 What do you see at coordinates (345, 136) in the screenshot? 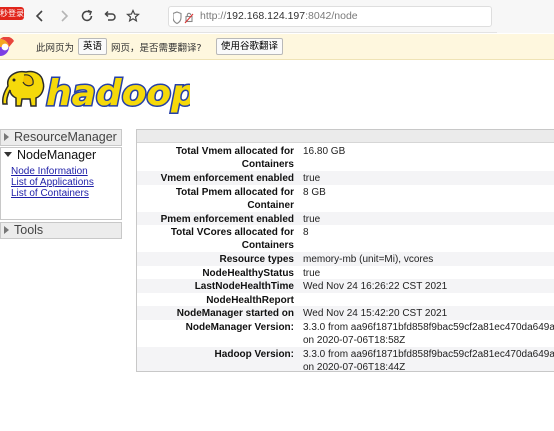
I see `table-header` at bounding box center [345, 136].